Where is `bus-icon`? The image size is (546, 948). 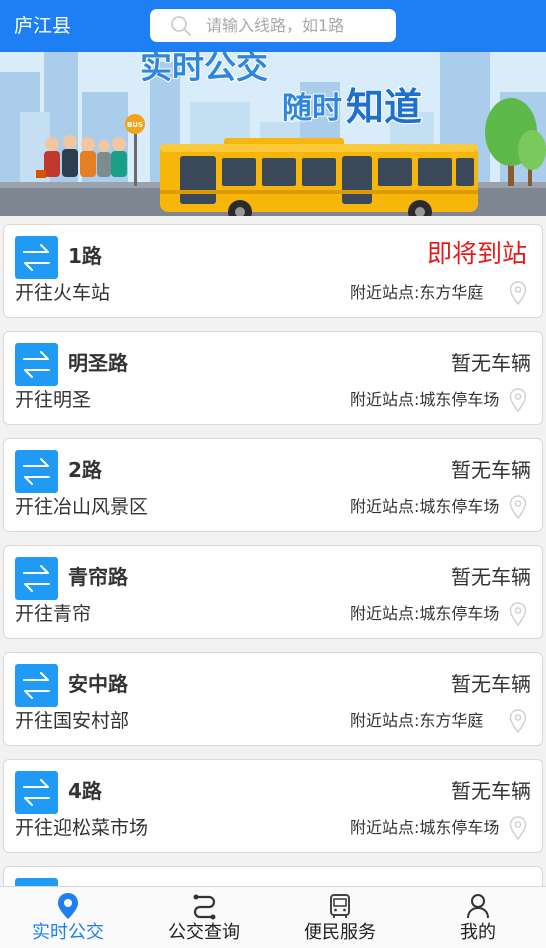 bus-icon is located at coordinates (340, 906).